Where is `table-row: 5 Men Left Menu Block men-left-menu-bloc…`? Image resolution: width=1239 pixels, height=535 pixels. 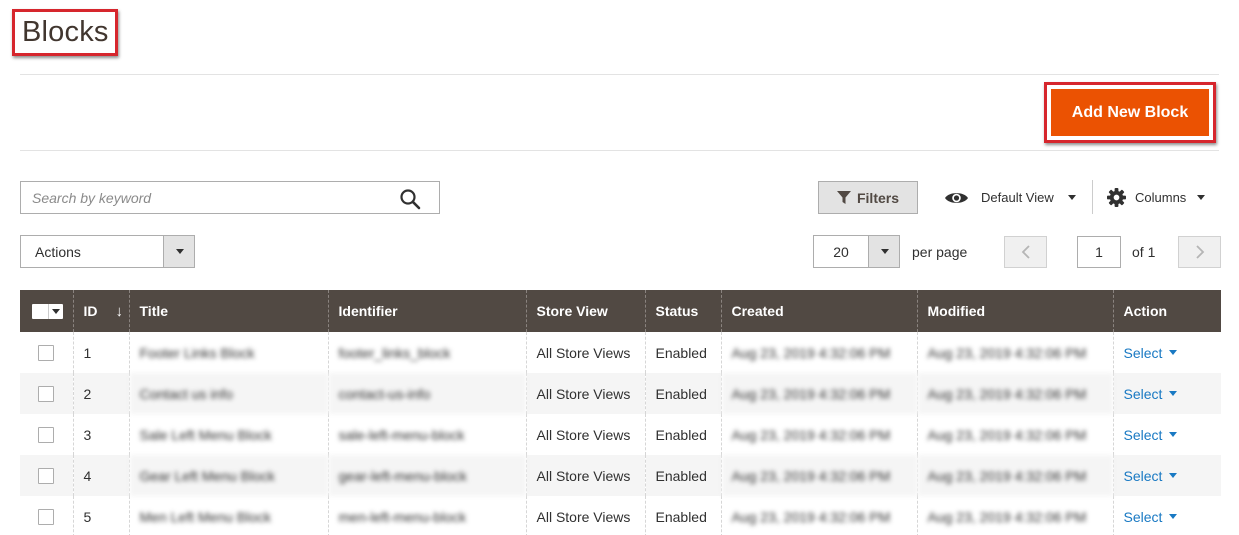
table-row: 5 Men Left Menu Block men-left-menu-bloc… is located at coordinates (620, 515).